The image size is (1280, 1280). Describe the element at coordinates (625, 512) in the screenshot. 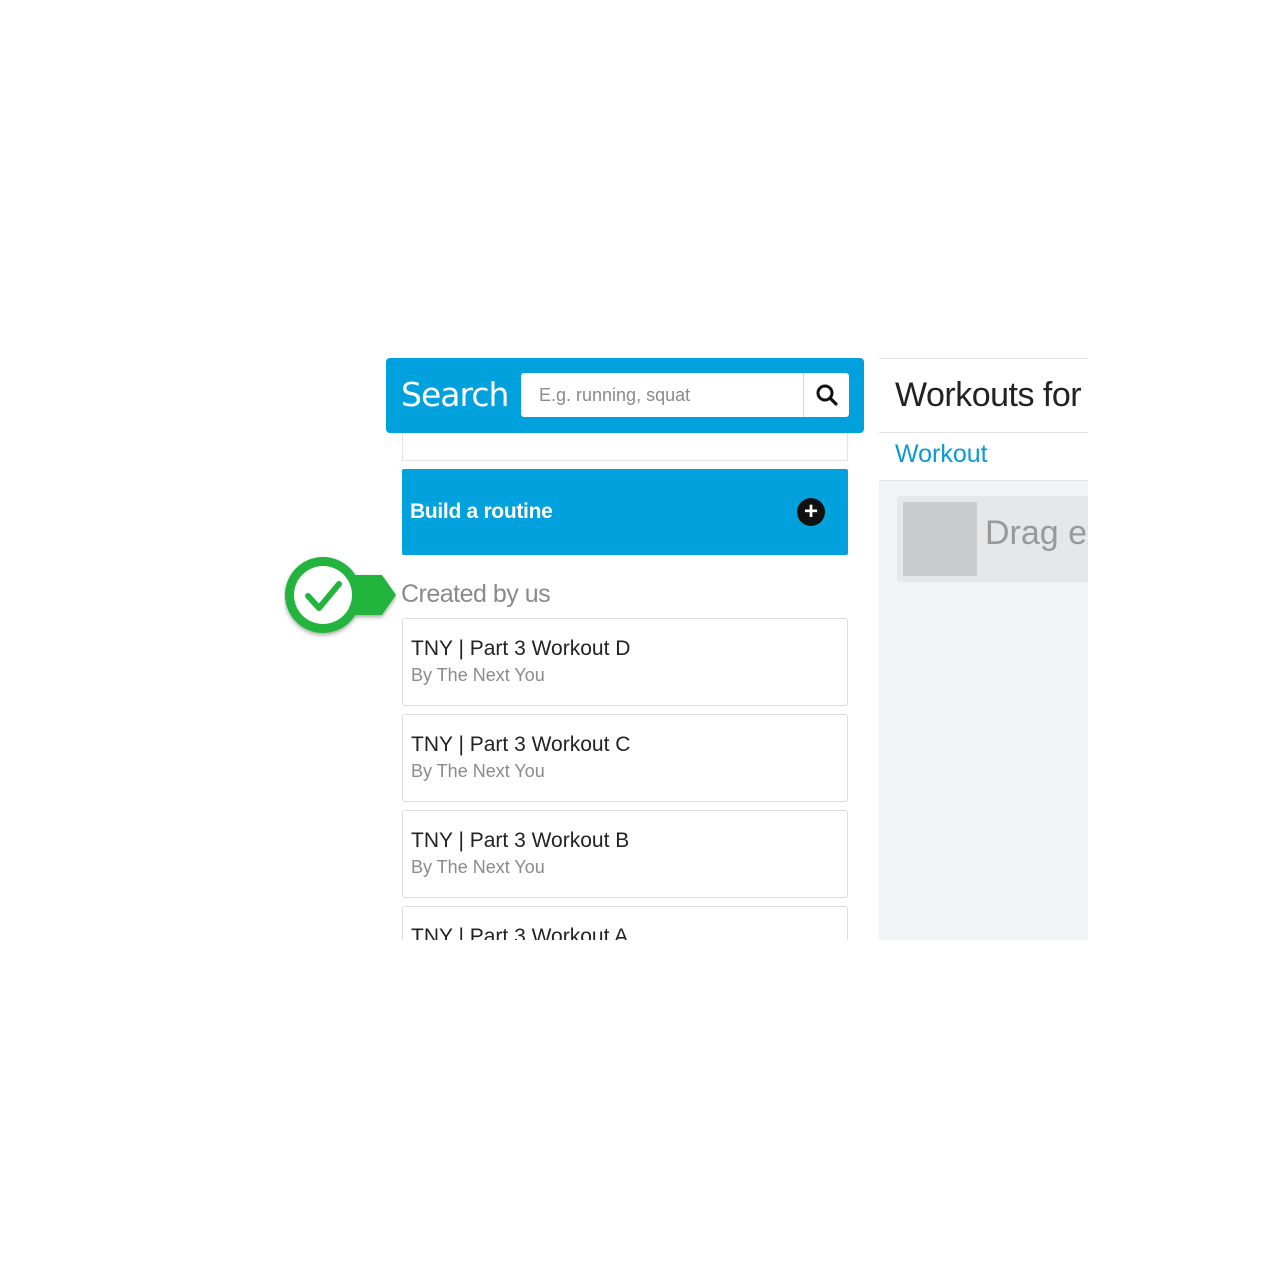

I see `build-routine-button: Build a routine +` at that location.